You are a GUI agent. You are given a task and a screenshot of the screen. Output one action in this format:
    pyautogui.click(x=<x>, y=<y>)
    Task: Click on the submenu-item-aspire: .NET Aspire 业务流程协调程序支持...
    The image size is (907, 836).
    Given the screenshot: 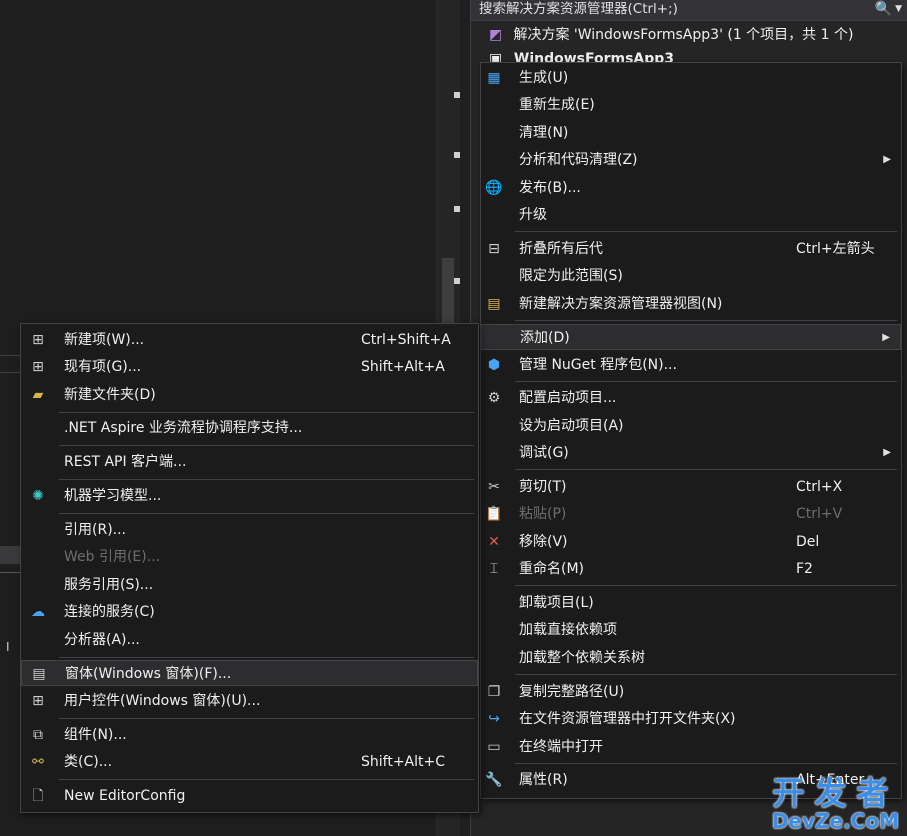 What is the action you would take?
    pyautogui.click(x=249, y=428)
    